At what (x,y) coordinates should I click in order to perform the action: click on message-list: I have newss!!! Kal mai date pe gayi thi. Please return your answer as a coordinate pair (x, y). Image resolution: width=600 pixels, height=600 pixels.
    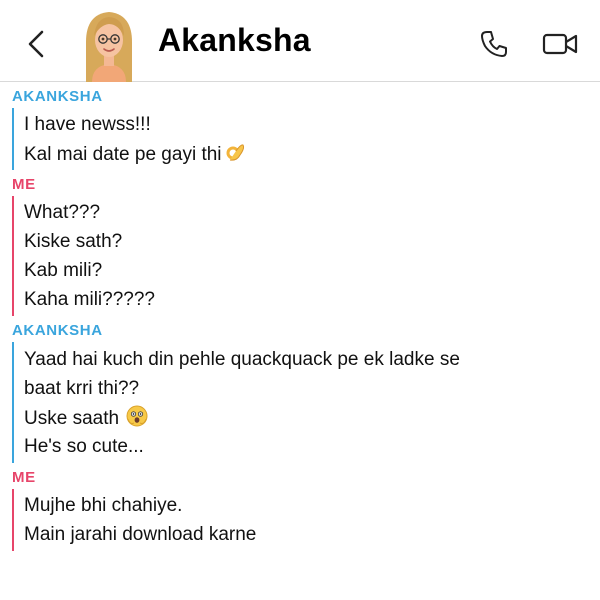
    Looking at the image, I should click on (306, 139).